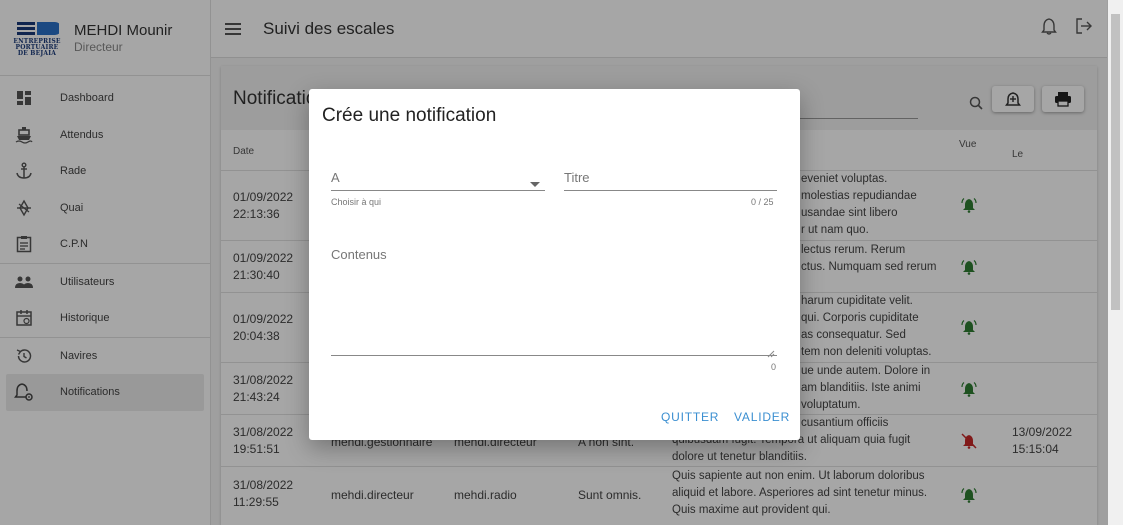 The height and width of the screenshot is (525, 1123). I want to click on validate-button: VALIDER, so click(762, 417).